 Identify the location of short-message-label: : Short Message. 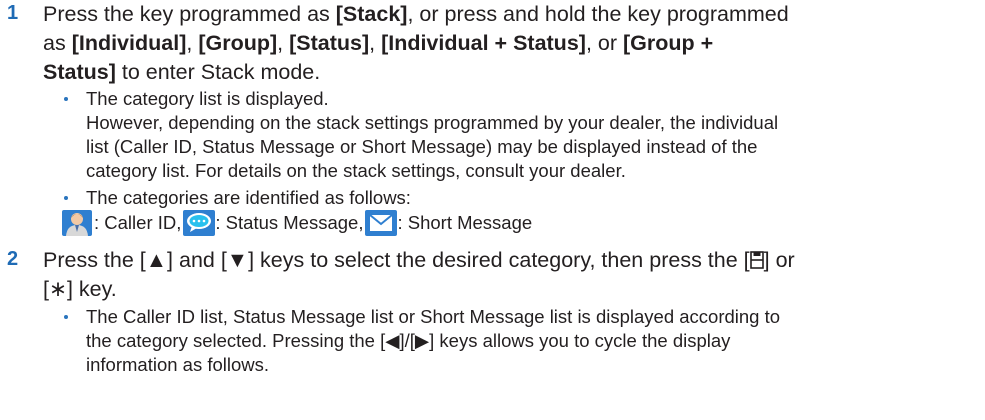
(465, 222).